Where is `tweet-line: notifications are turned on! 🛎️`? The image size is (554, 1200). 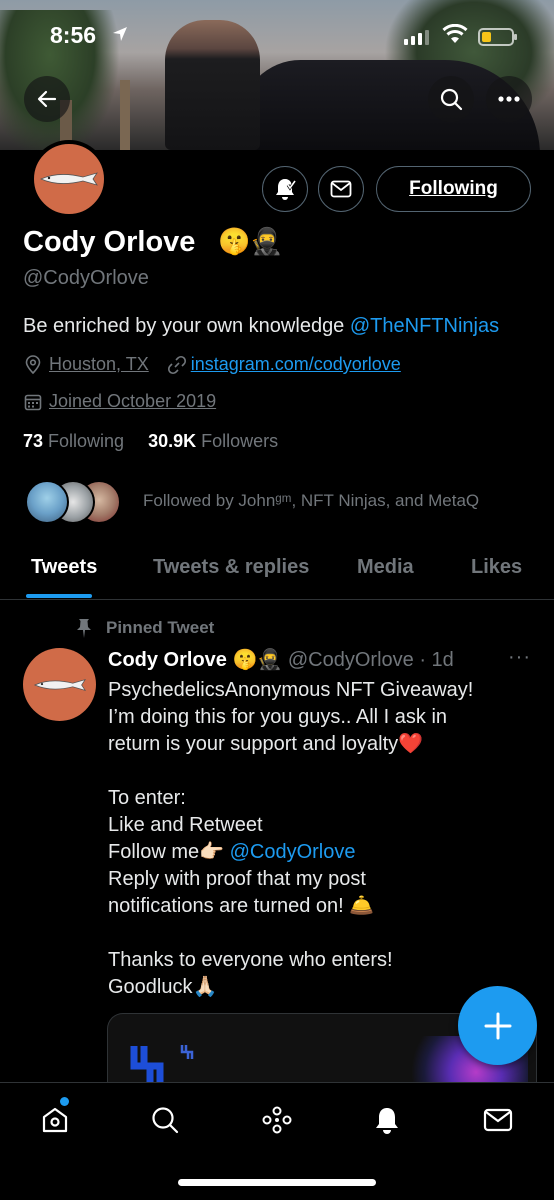
tweet-line: notifications are turned on! 🛎️ is located at coordinates (241, 906).